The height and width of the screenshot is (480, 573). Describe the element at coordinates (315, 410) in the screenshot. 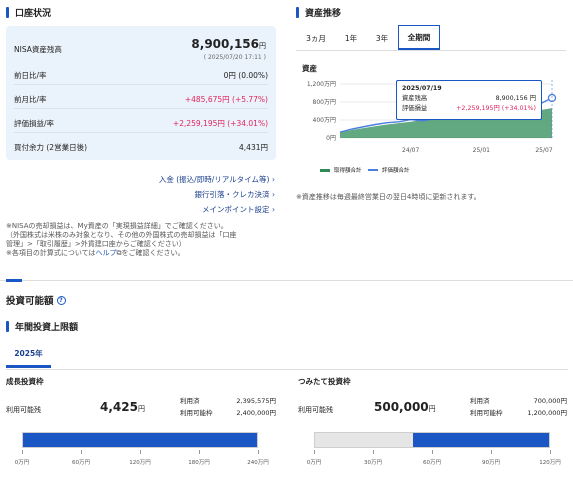

I see `tsumitate-avail-label: 利用可能残` at that location.